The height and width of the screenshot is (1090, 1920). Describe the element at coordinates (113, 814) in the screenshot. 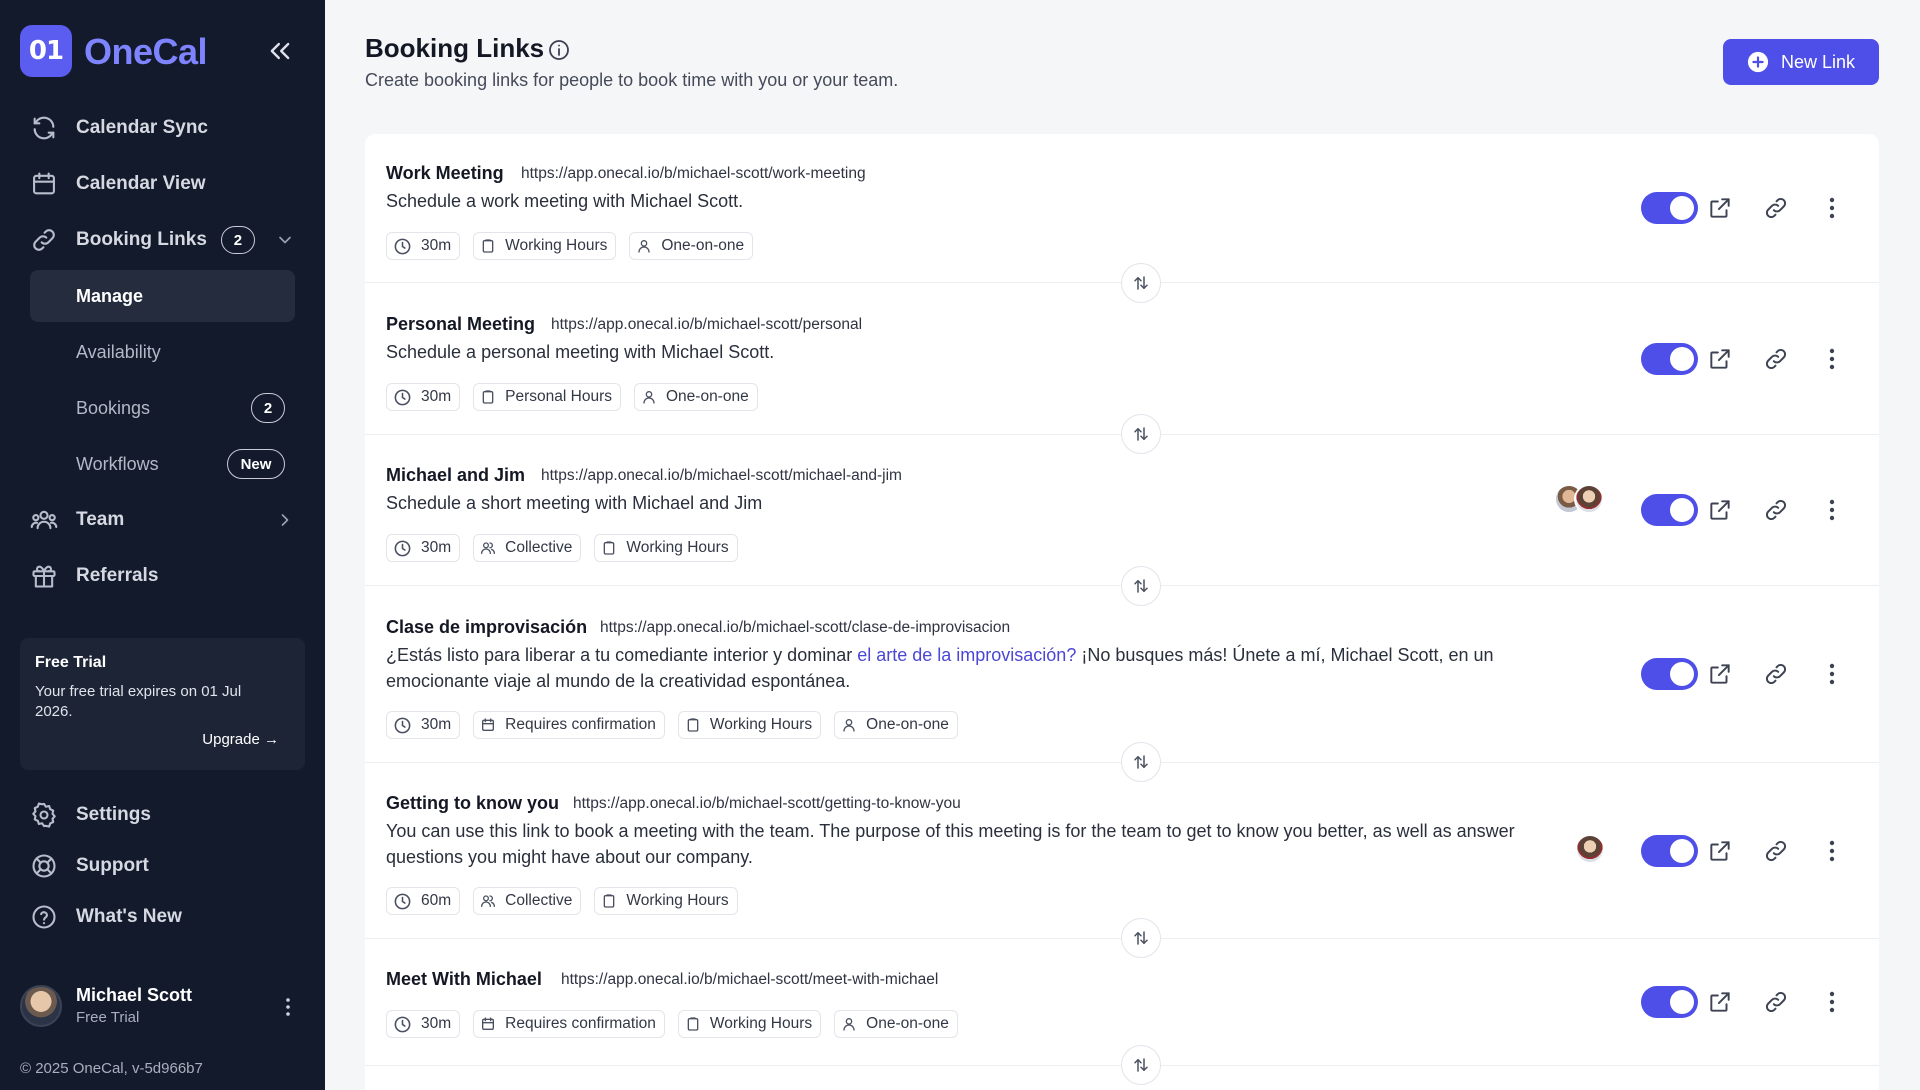

I see `nav-label: Settings` at that location.